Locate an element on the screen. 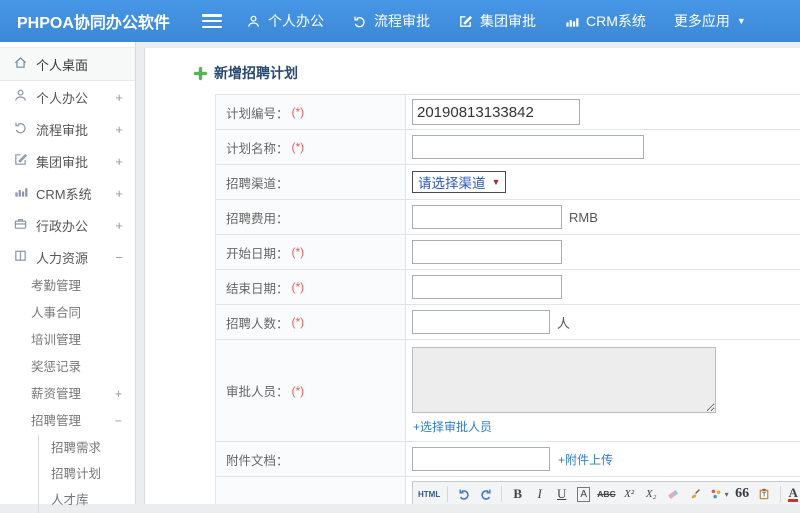  sidebar-item-label: 个人办公 is located at coordinates (62, 97).